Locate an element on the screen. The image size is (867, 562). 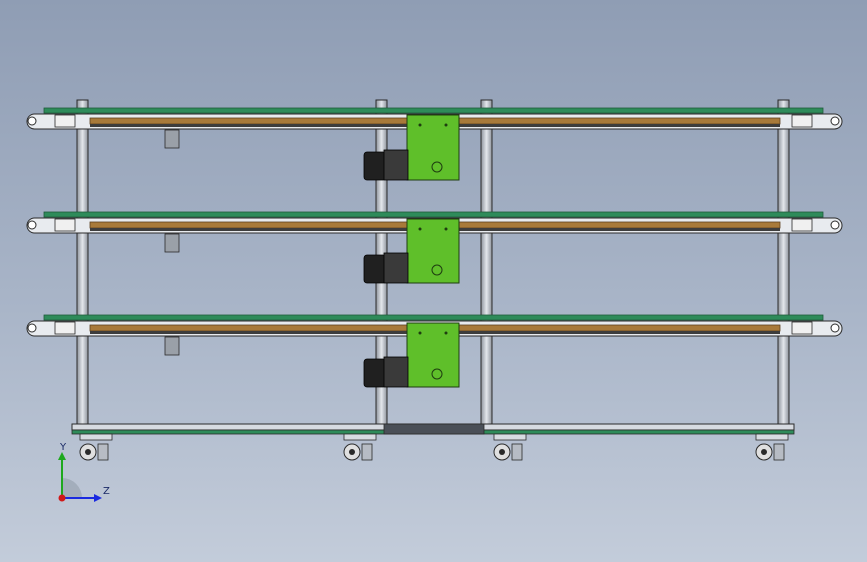
bottom-frame-rail is located at coordinates (433, 429).